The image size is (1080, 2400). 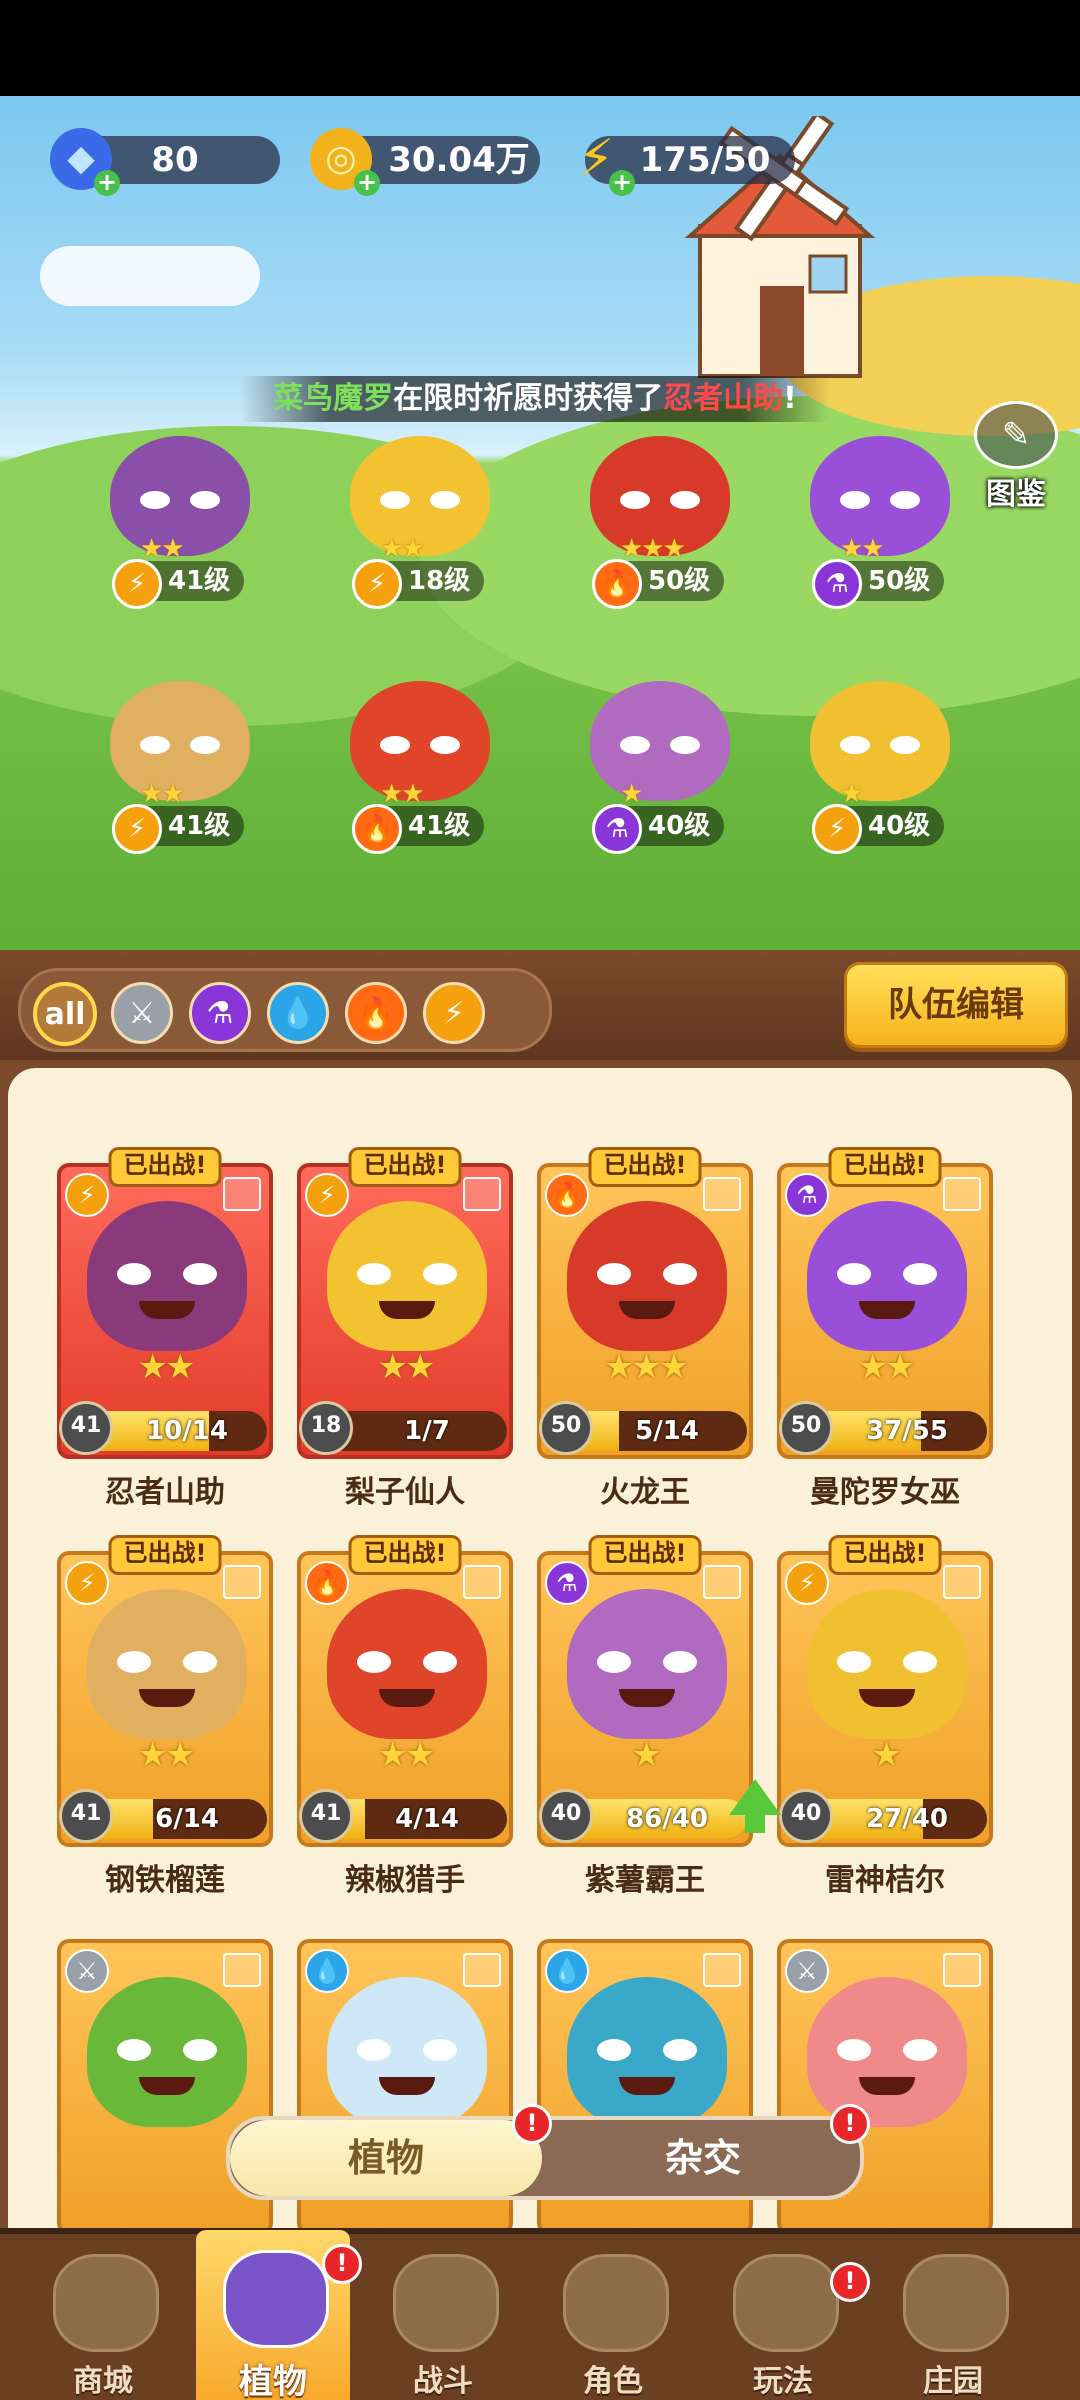 I want to click on hero-level: ⚡ 40级, so click(x=878, y=829).